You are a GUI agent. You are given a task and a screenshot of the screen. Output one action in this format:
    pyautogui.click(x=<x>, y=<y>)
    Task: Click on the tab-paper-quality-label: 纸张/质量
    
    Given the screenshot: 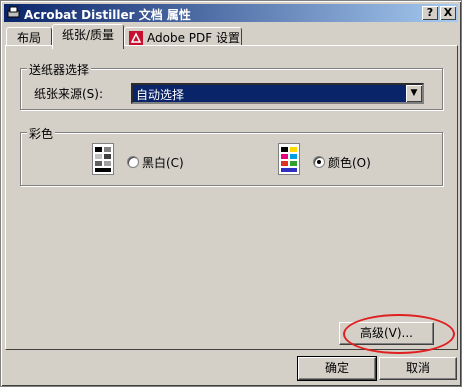 What is the action you would take?
    pyautogui.click(x=88, y=35)
    